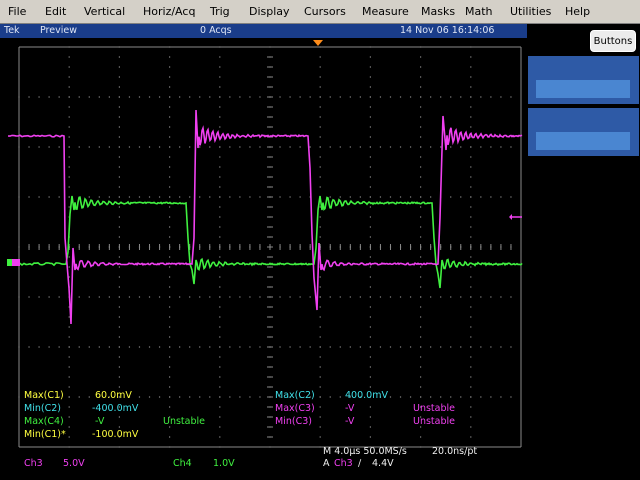  What do you see at coordinates (583, 89) in the screenshot?
I see `side-panel-slot-1-bar` at bounding box center [583, 89].